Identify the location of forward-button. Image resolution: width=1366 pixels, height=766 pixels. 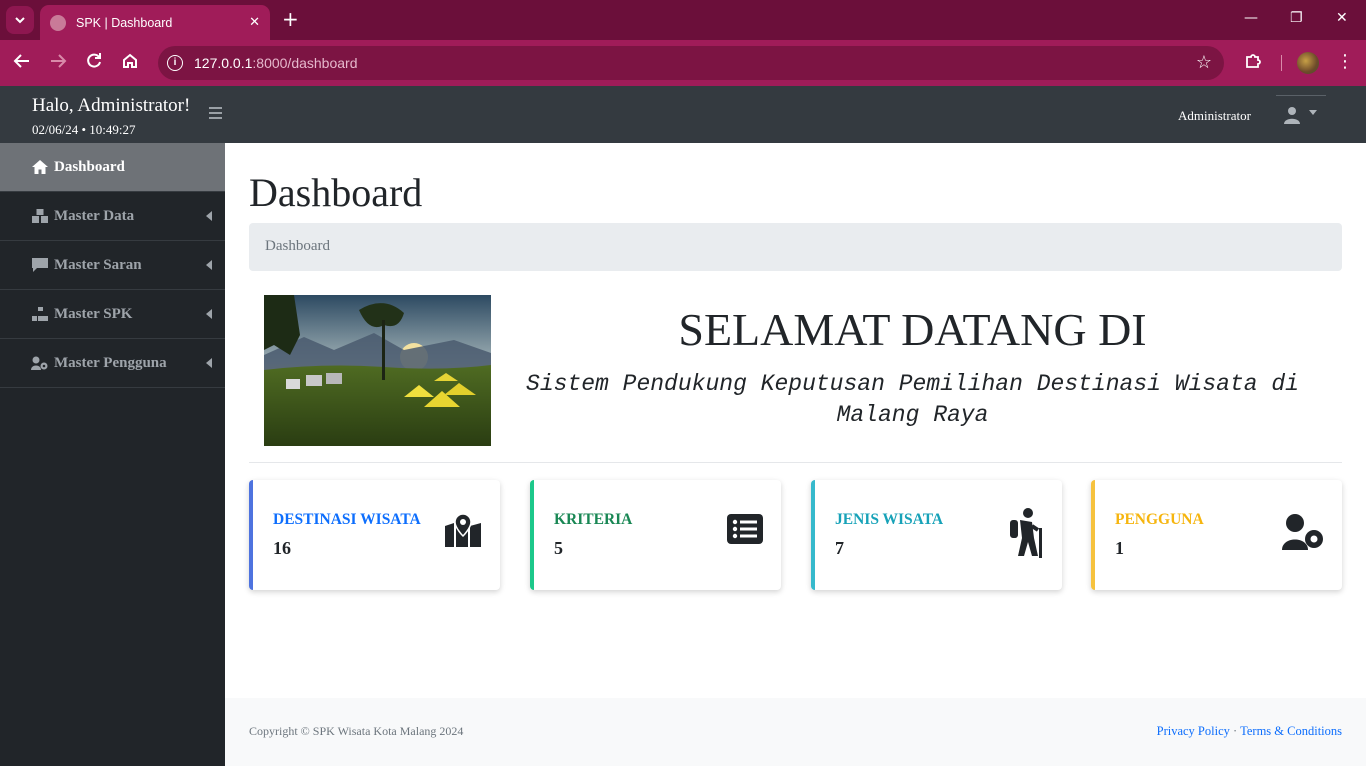
(58, 63).